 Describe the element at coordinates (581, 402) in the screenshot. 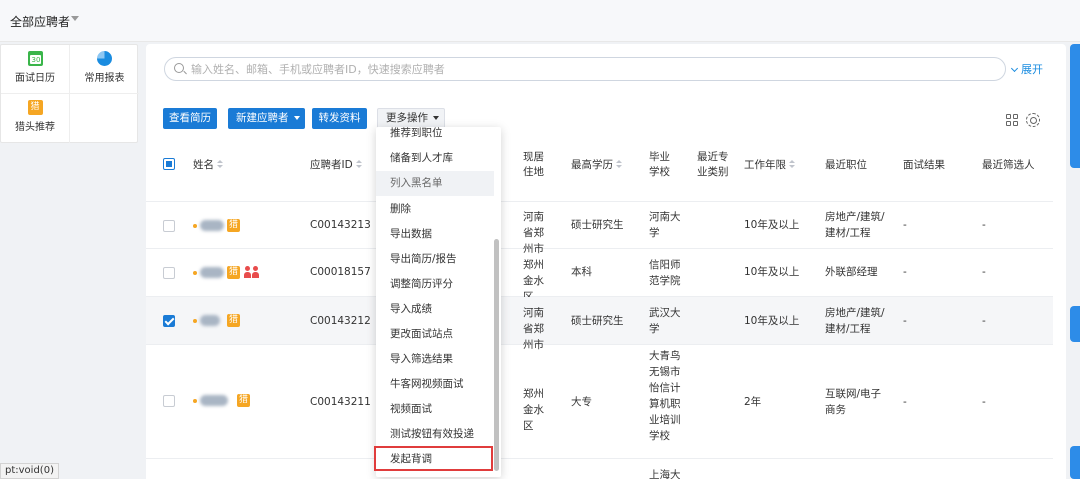

I see `education: 大专` at that location.